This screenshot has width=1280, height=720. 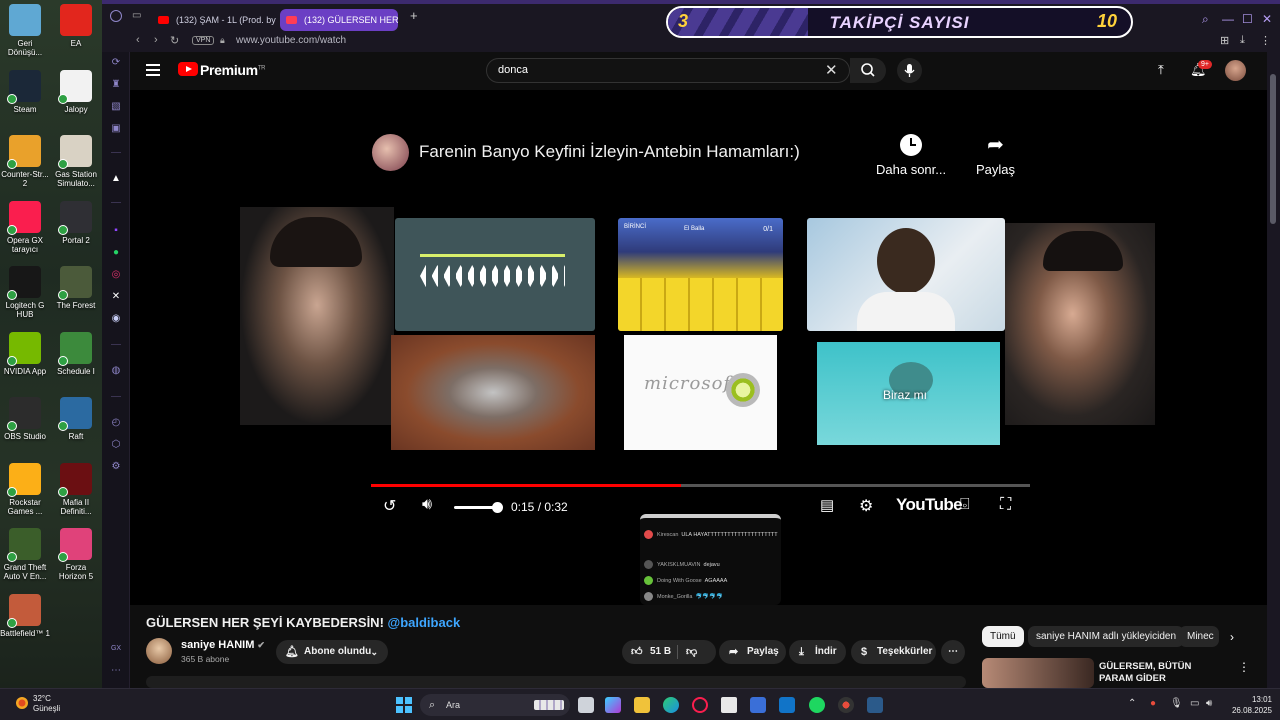 I want to click on search-tabs-icon: ⌕, so click(x=1205, y=19).